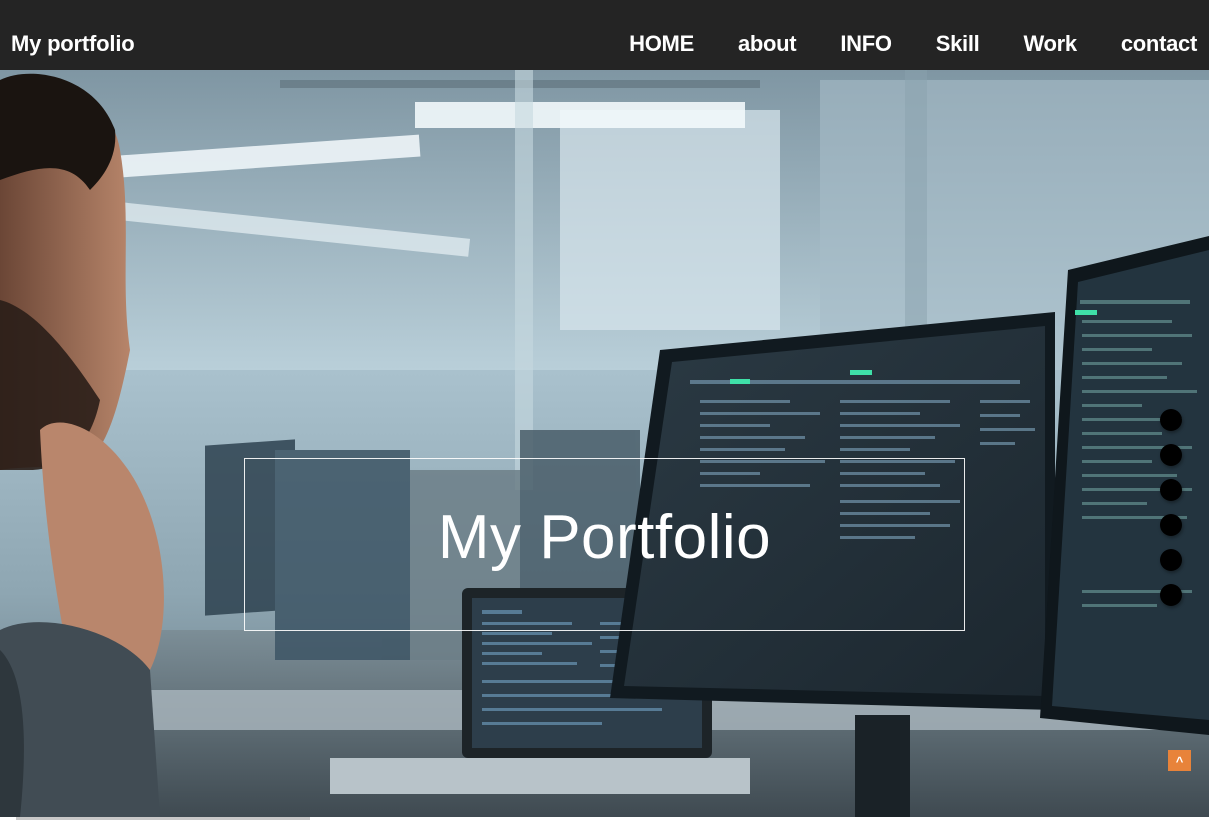 The width and height of the screenshot is (1209, 822). I want to click on nav-info: INFO, so click(866, 44).